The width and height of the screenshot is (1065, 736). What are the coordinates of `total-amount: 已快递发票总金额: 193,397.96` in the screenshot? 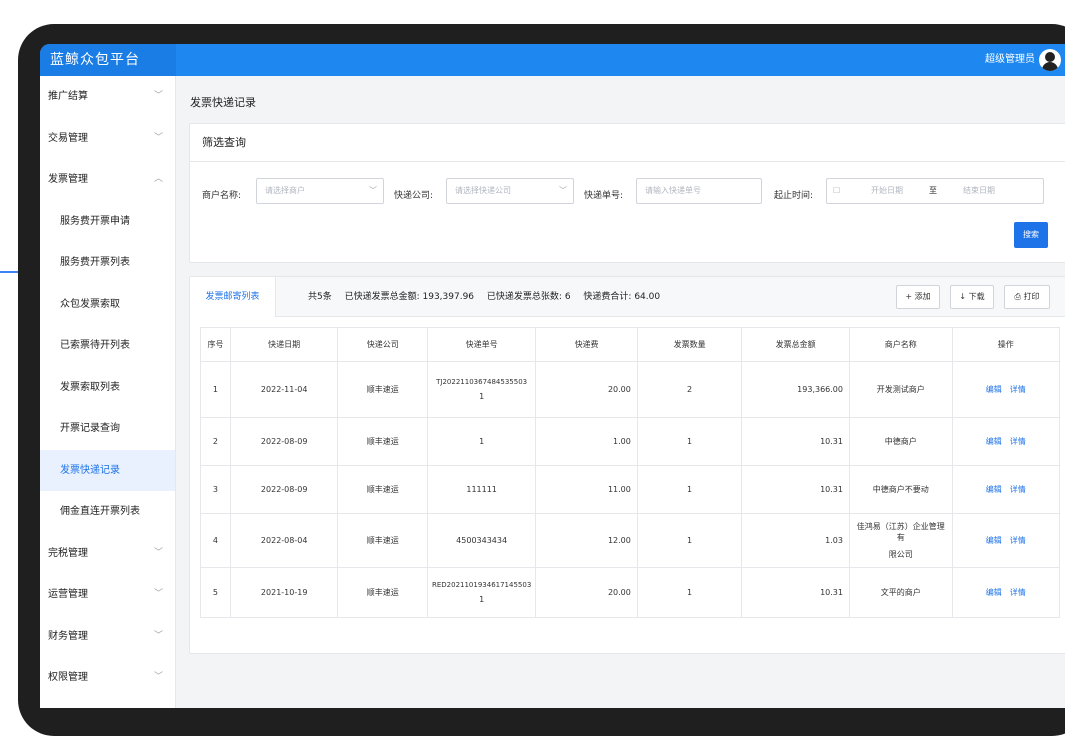 It's located at (409, 297).